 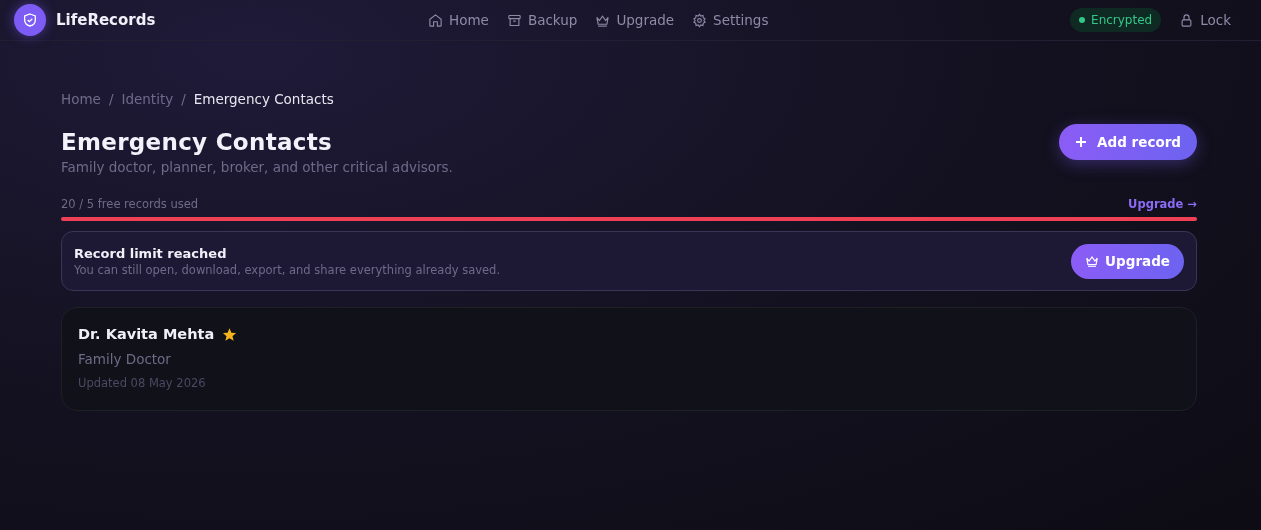 I want to click on lock-button: Lock, so click(x=1205, y=20).